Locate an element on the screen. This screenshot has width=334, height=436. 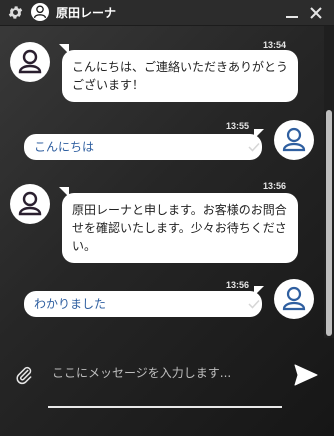
message-text: 原田レーナと申します。お客様のお問合せを確認いたします。少々お待ちください。 is located at coordinates (179, 228).